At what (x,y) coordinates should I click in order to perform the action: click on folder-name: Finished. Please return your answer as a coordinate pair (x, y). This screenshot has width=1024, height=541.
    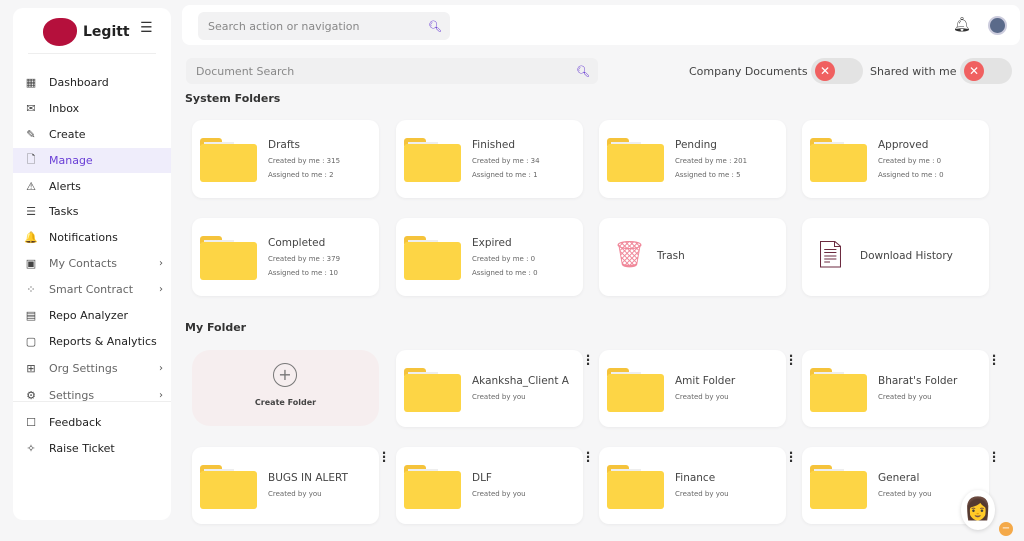
    Looking at the image, I should click on (494, 145).